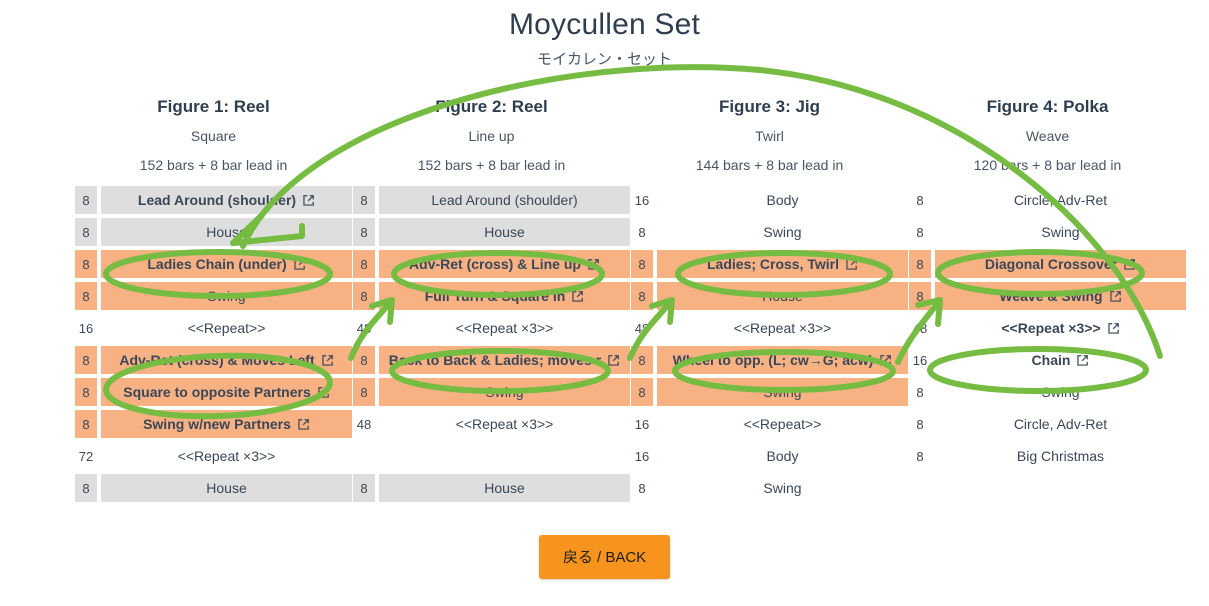  I want to click on figure-row: 8 Weave & Swing, so click(1047, 296).